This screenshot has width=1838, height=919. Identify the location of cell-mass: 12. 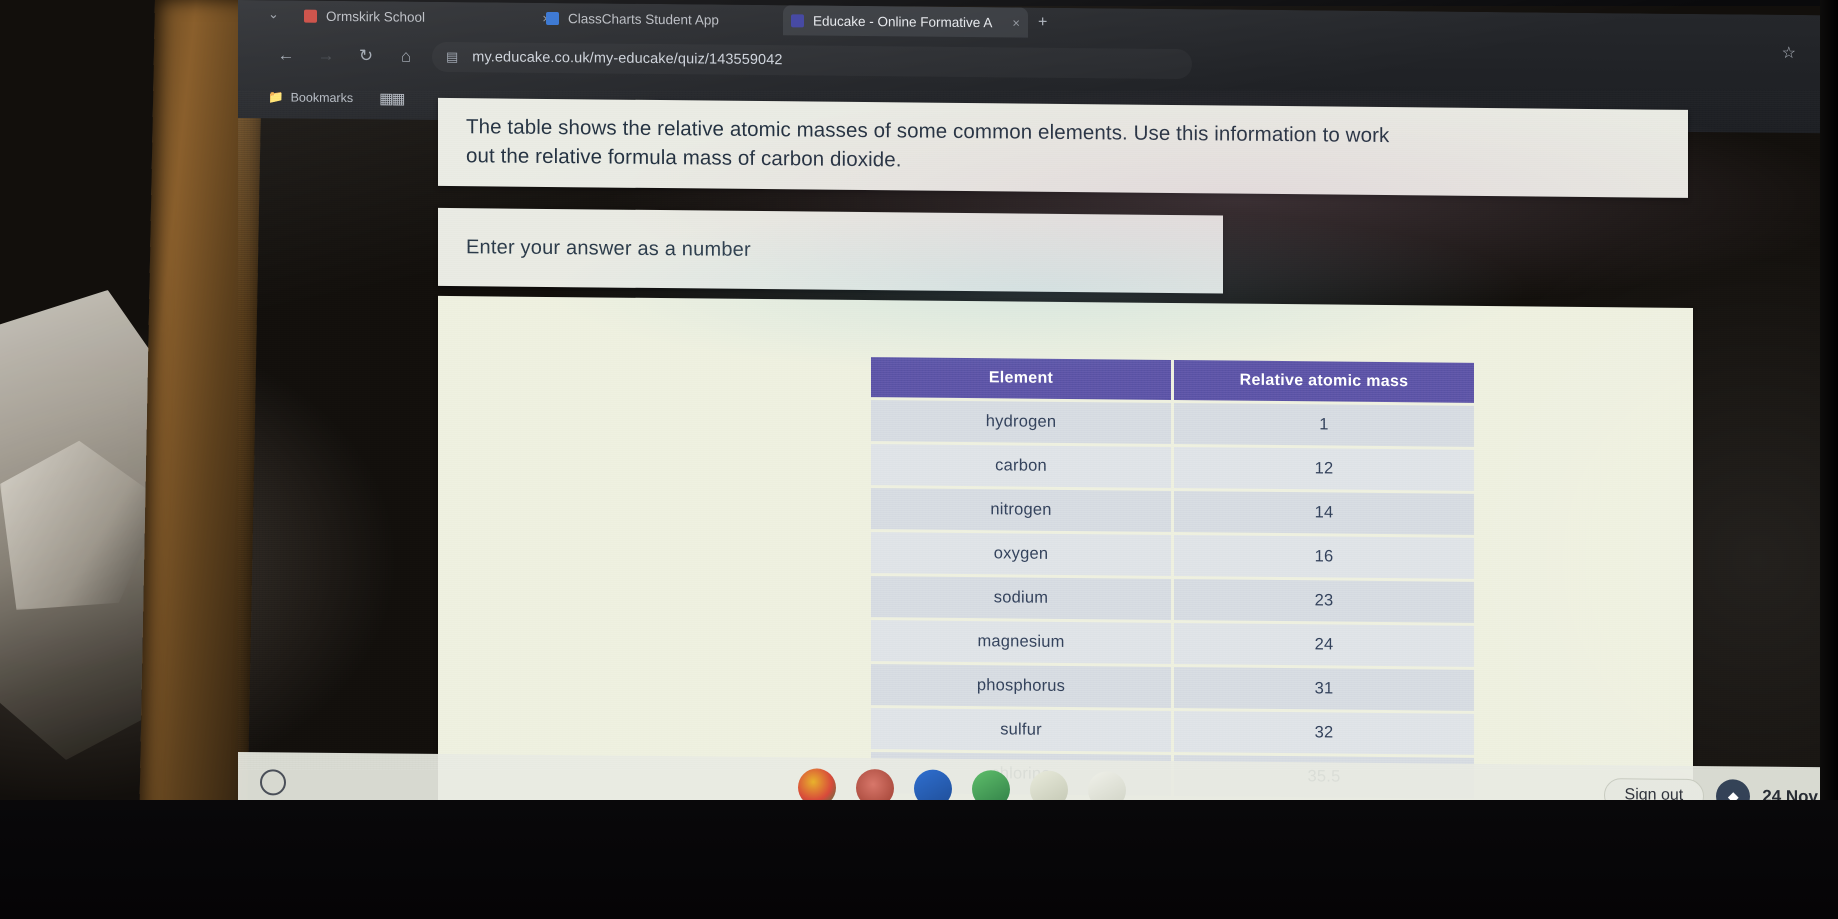
(1324, 468).